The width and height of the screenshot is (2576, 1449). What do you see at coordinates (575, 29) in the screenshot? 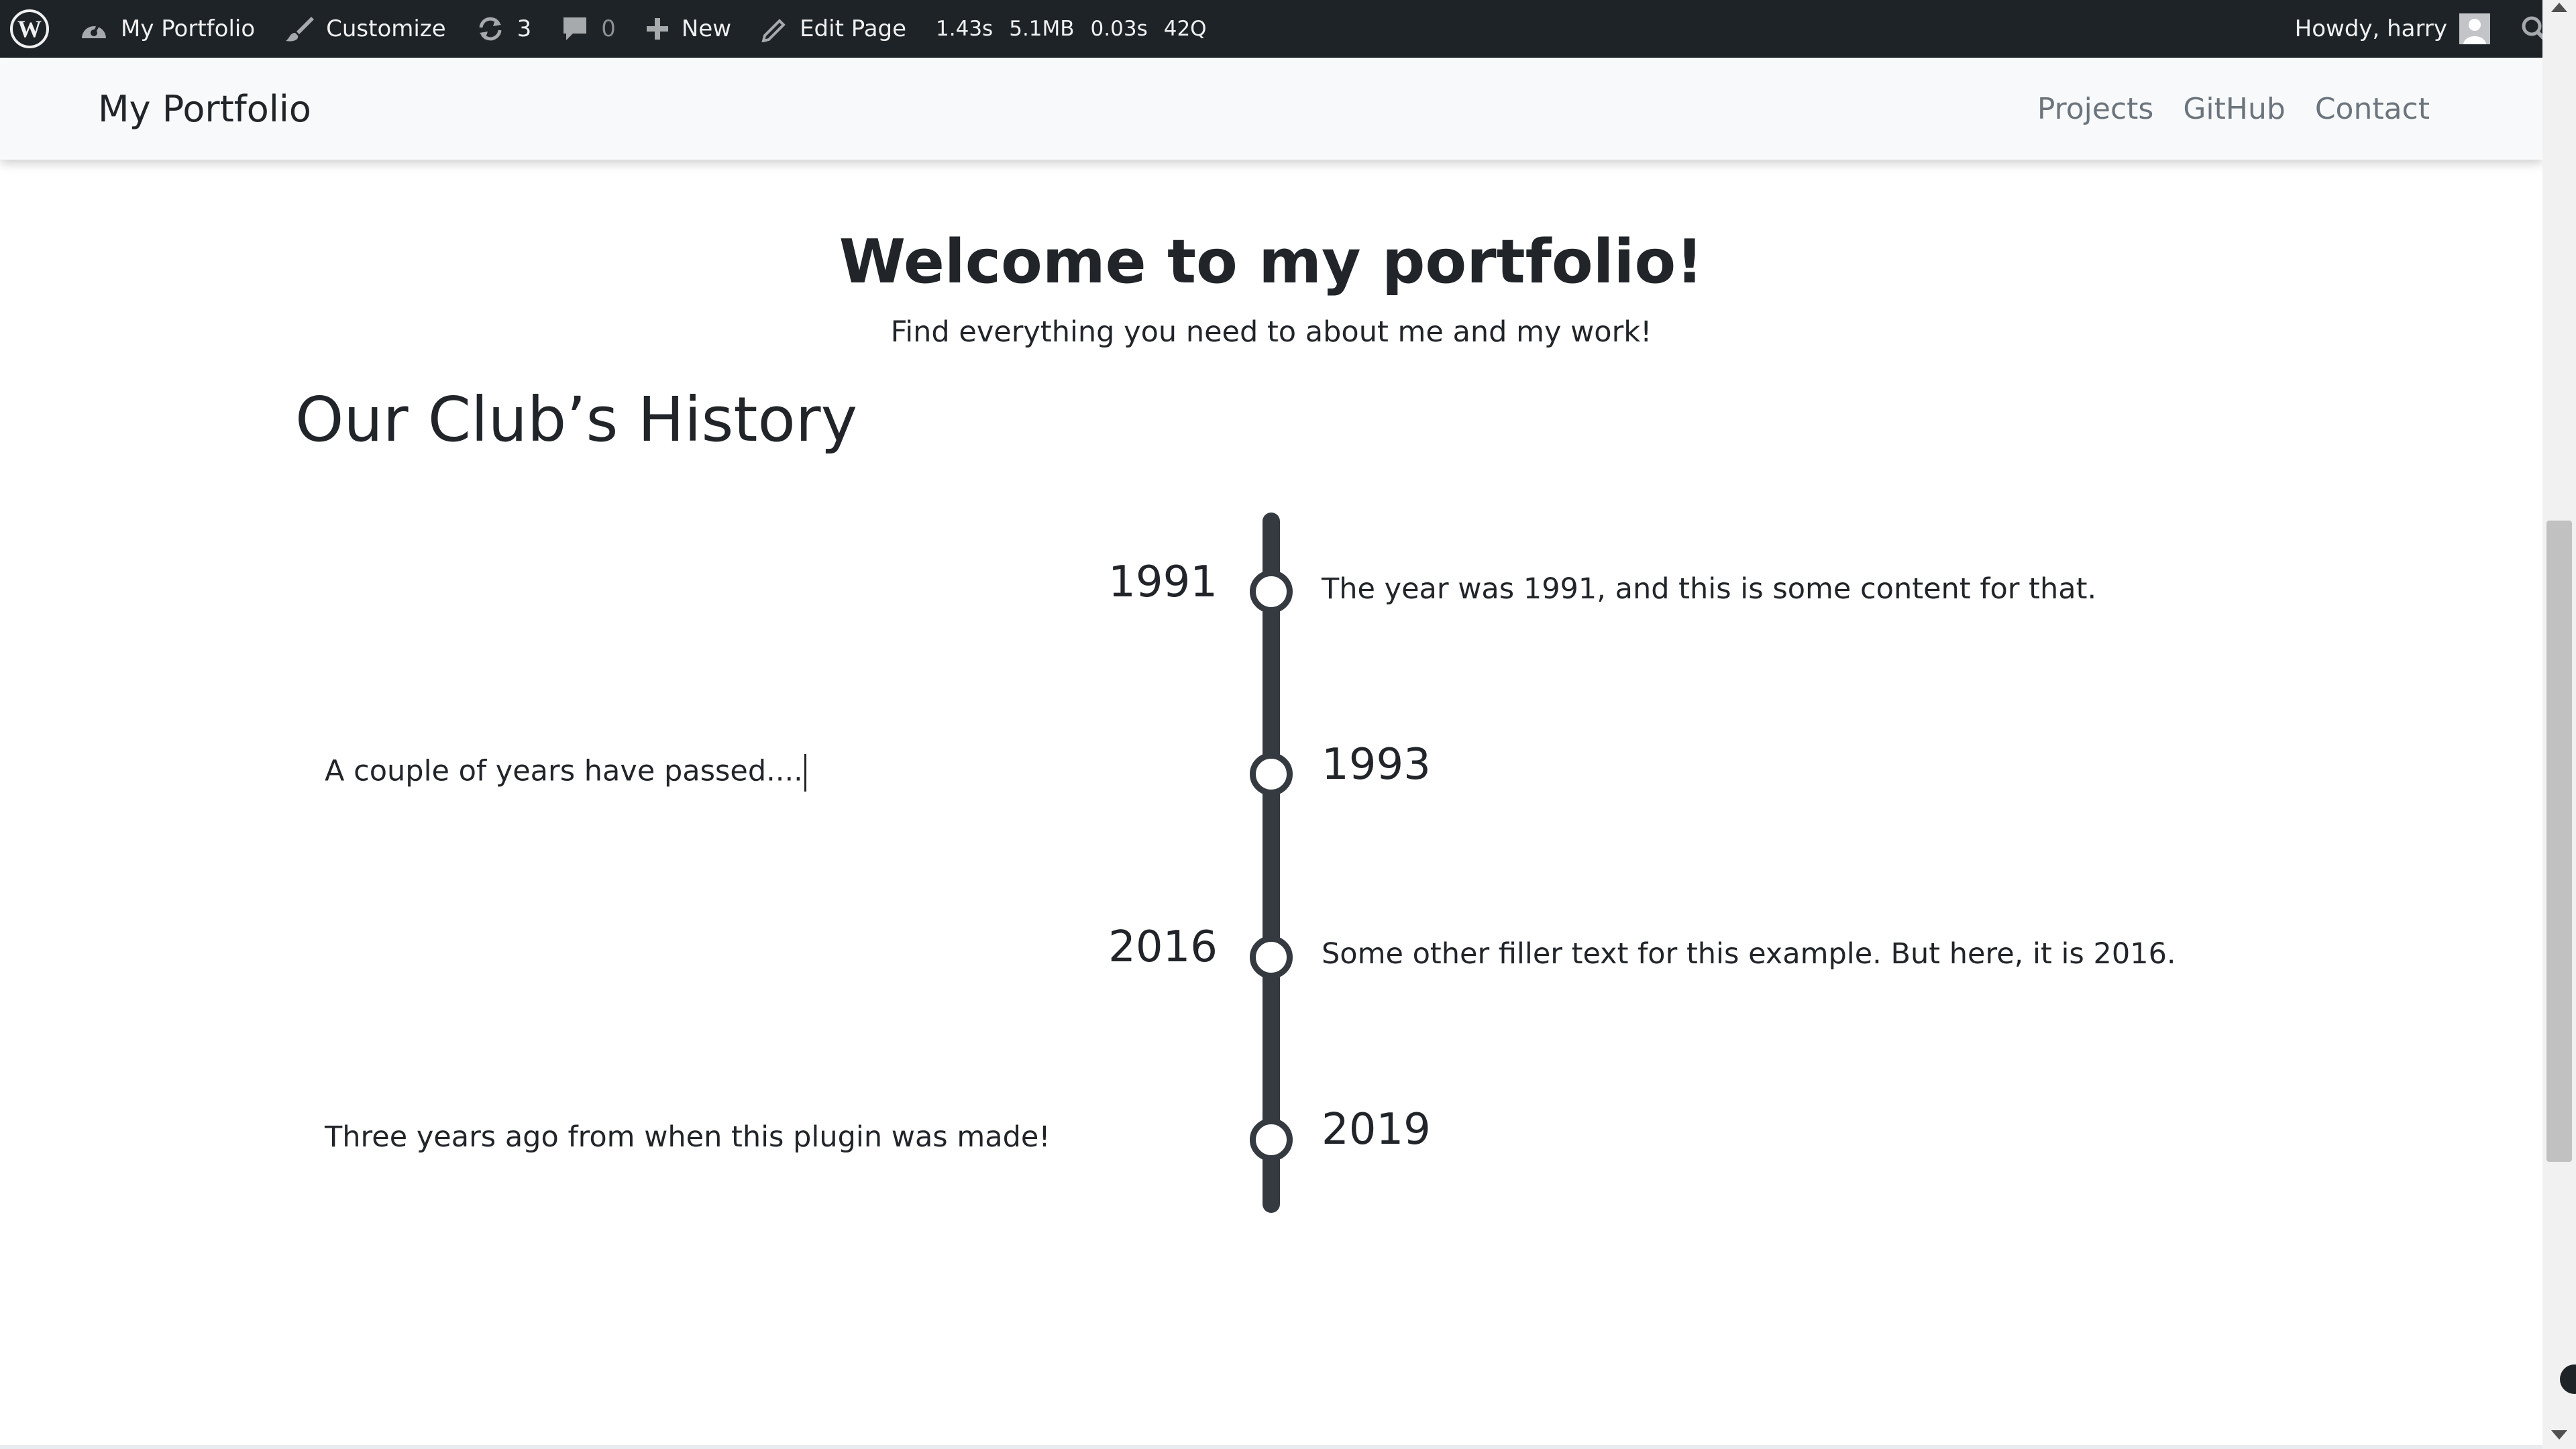
I see `comment-icon` at bounding box center [575, 29].